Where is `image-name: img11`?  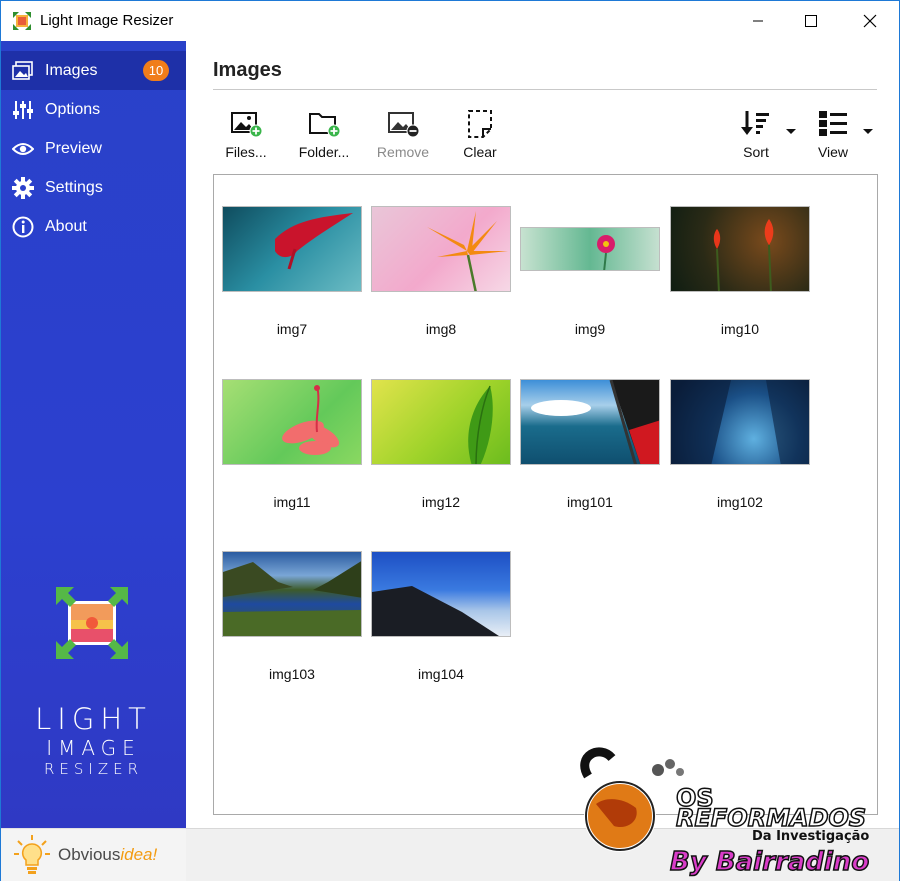
image-name: img11 is located at coordinates (292, 502).